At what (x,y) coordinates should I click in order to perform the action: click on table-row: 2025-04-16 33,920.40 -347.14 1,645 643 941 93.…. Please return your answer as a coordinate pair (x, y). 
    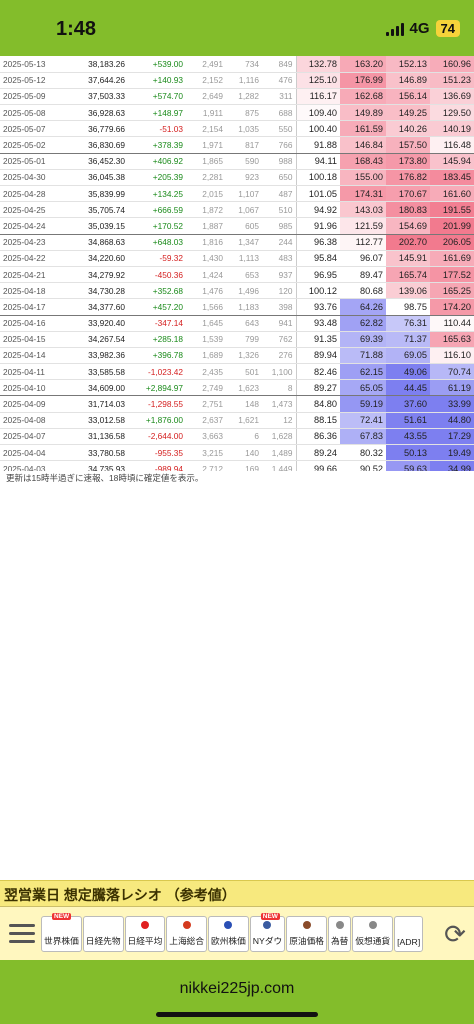
    Looking at the image, I should click on (237, 323).